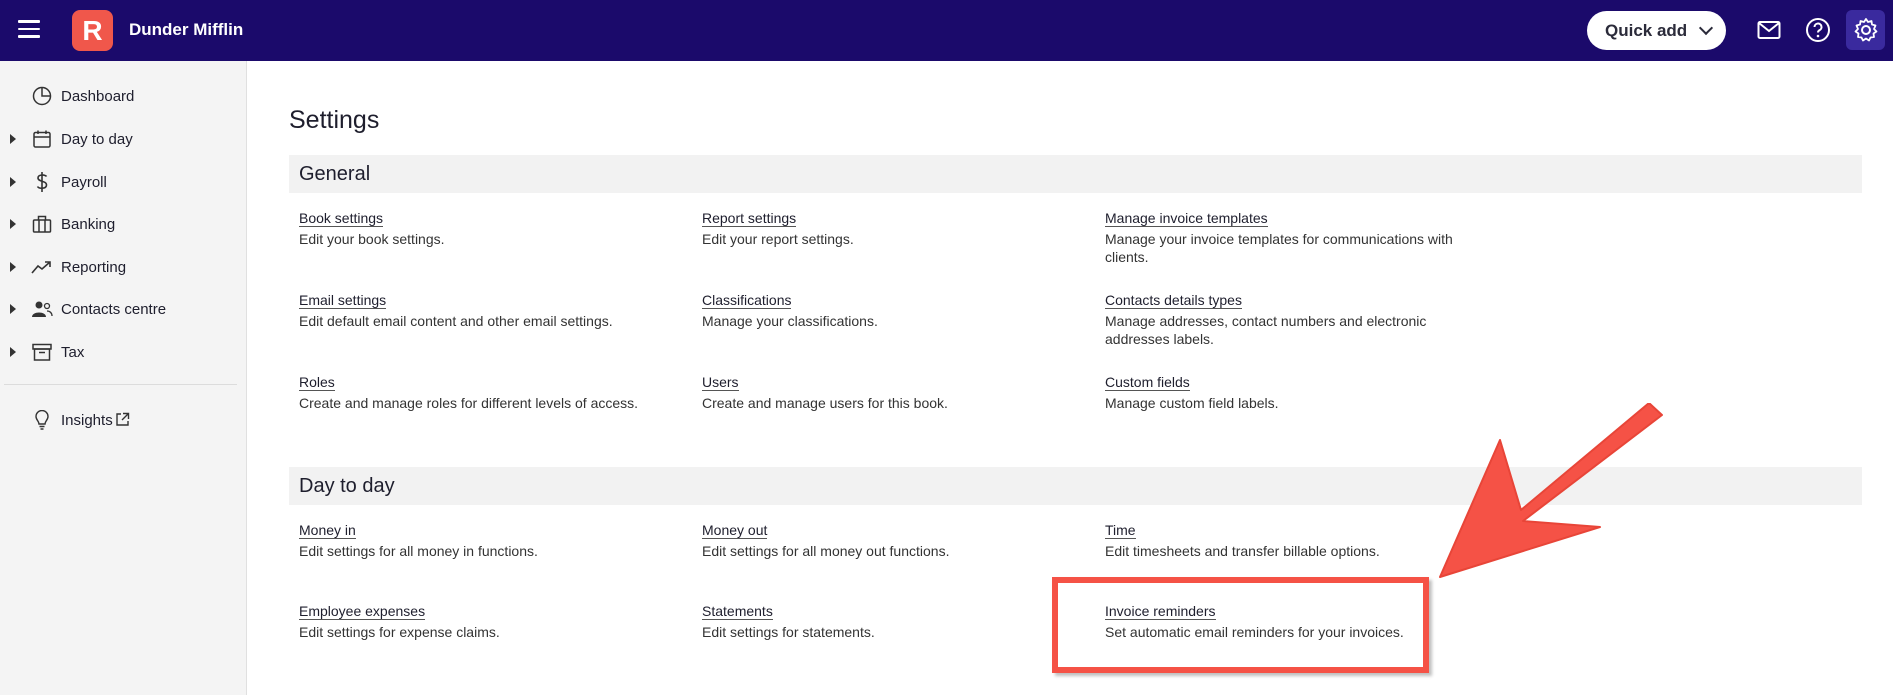 This screenshot has width=1893, height=695. What do you see at coordinates (92, 30) in the screenshot?
I see `app-logo: R` at bounding box center [92, 30].